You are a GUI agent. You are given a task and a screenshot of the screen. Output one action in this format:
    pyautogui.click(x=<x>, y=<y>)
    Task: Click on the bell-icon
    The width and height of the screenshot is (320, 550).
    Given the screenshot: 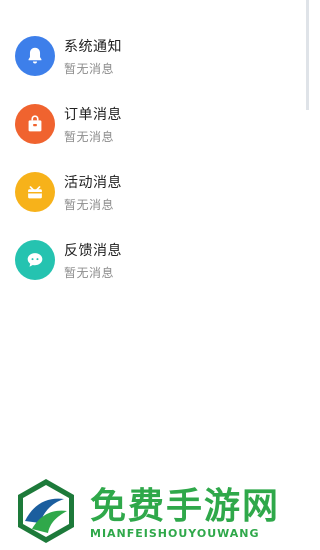 What is the action you would take?
    pyautogui.click(x=35, y=55)
    